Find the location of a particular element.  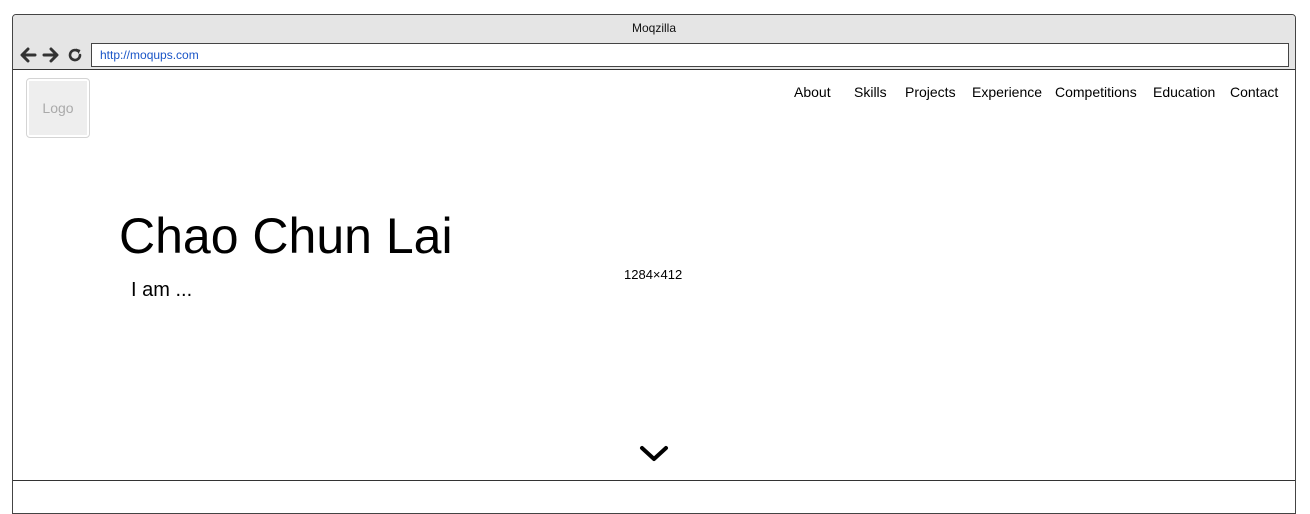

hero-title: Chao Chun Lai is located at coordinates (286, 236).